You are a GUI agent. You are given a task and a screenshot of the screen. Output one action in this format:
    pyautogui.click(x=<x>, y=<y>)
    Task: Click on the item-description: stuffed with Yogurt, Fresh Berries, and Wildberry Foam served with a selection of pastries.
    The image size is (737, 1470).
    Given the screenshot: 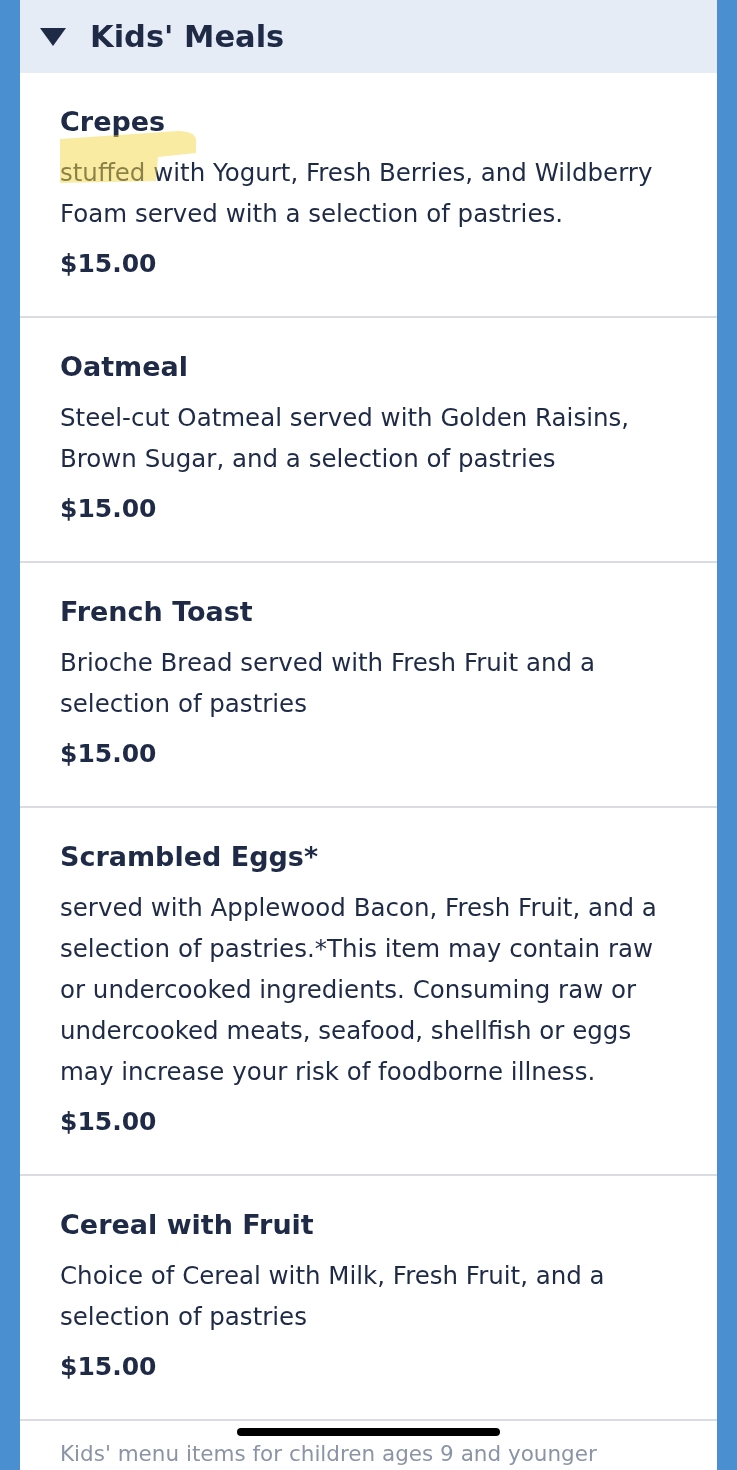 What is the action you would take?
    pyautogui.click(x=357, y=193)
    